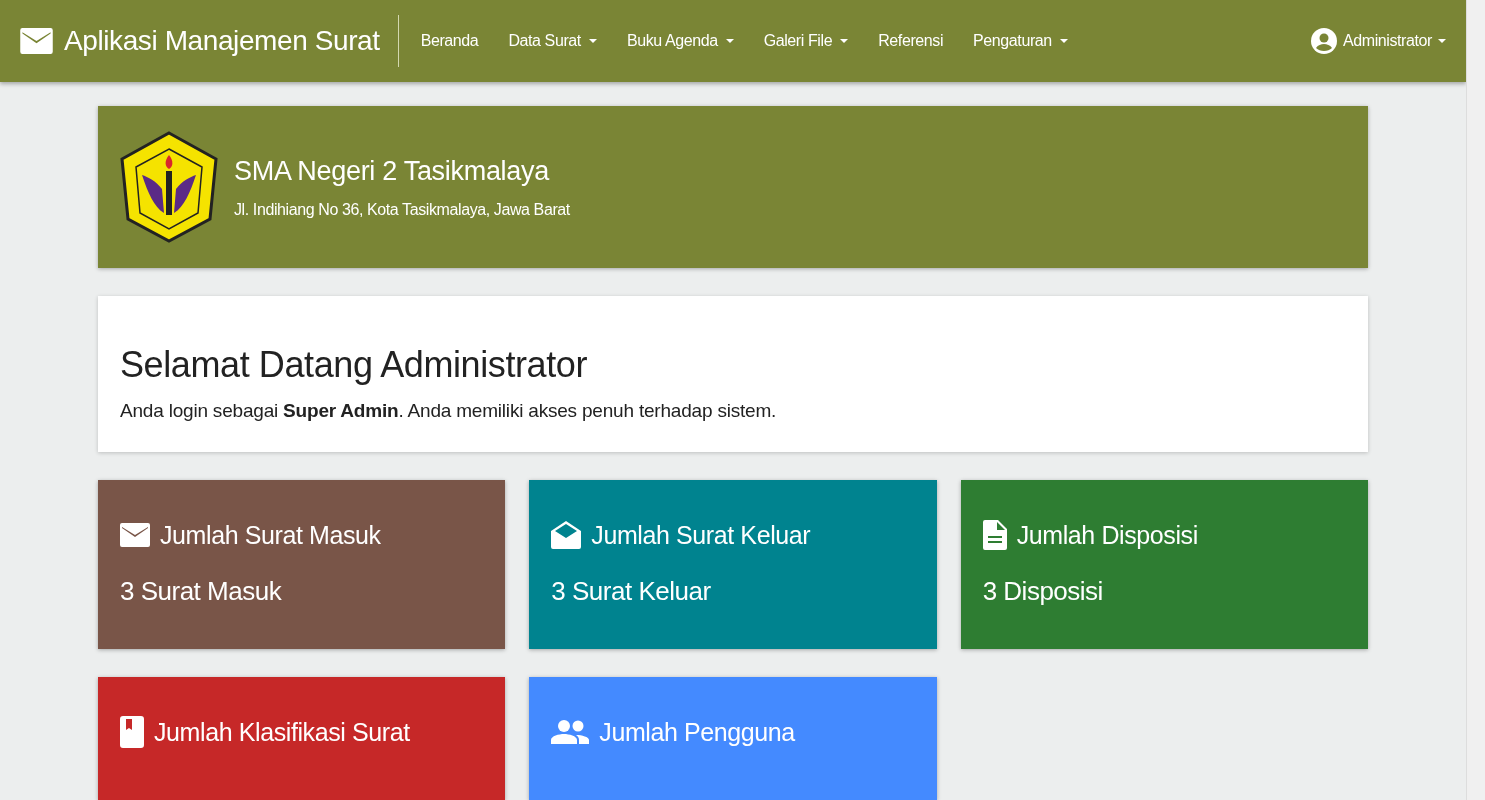  I want to click on stat-title: Jumlah Surat Masuk, so click(270, 535).